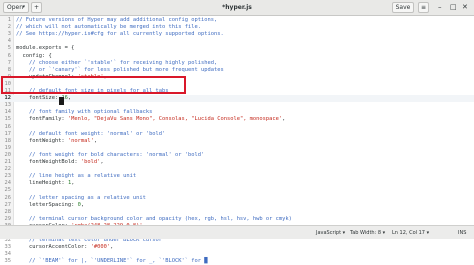 This screenshot has width=474, height=265. What do you see at coordinates (100, 247) in the screenshot?
I see `code-token-string: '#000'` at bounding box center [100, 247].